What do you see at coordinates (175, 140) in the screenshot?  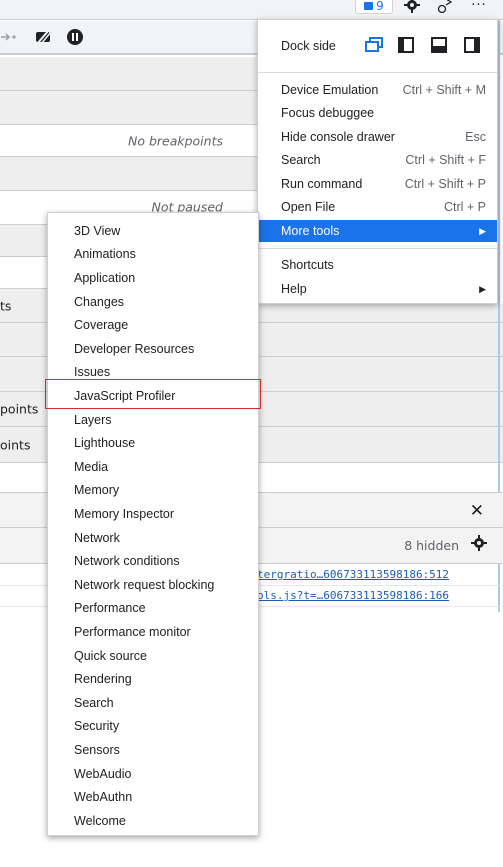 I see `no-breakpoints-text: No breakpoints` at bounding box center [175, 140].